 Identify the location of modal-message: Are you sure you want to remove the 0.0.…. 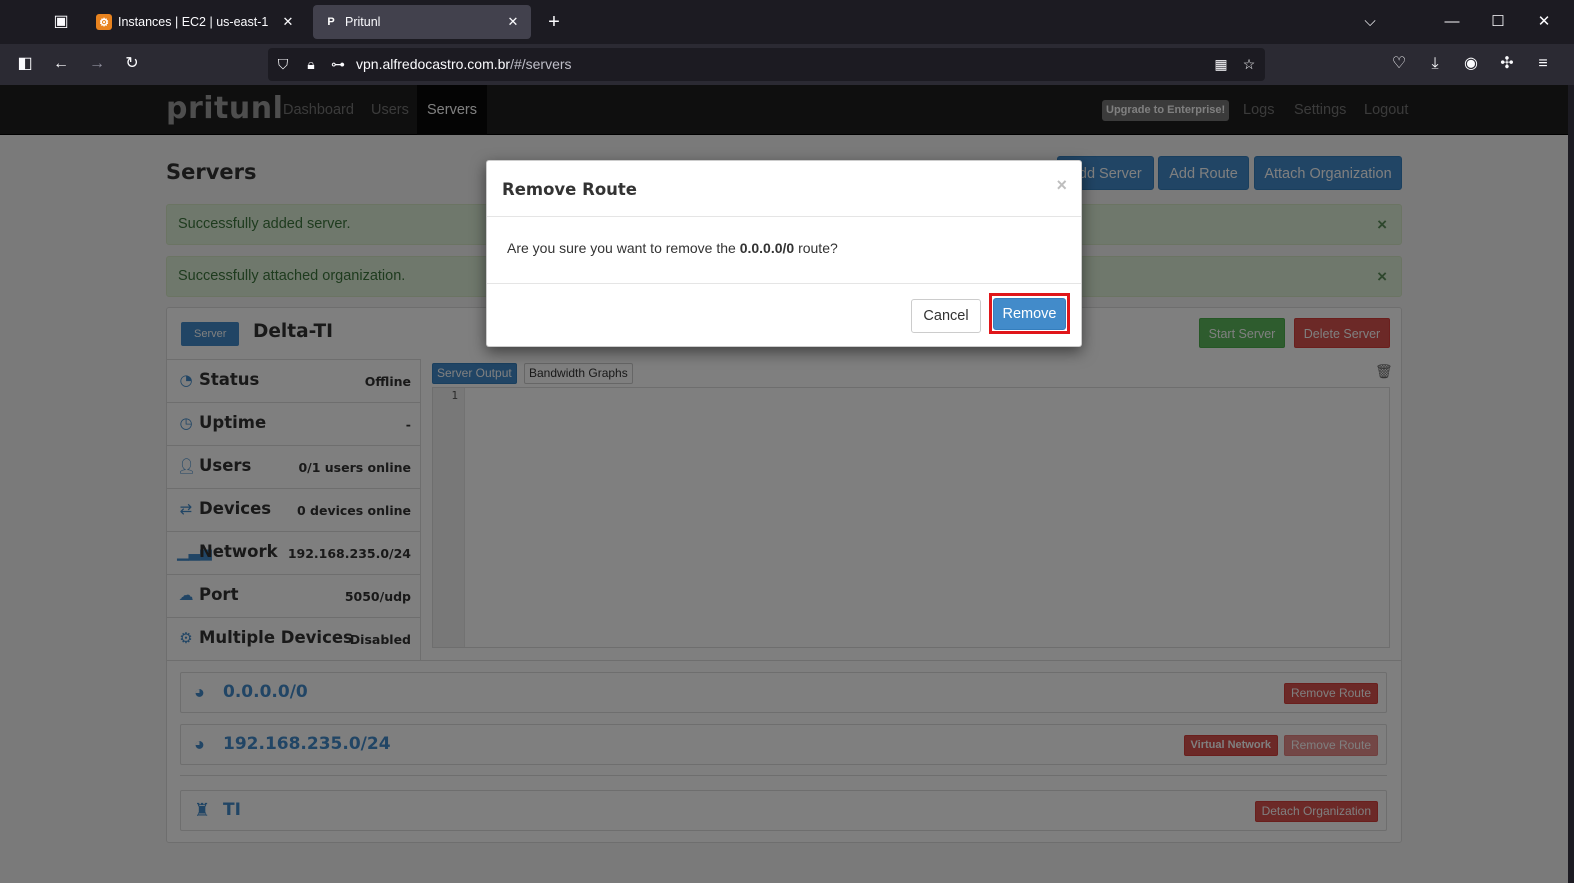
(672, 248).